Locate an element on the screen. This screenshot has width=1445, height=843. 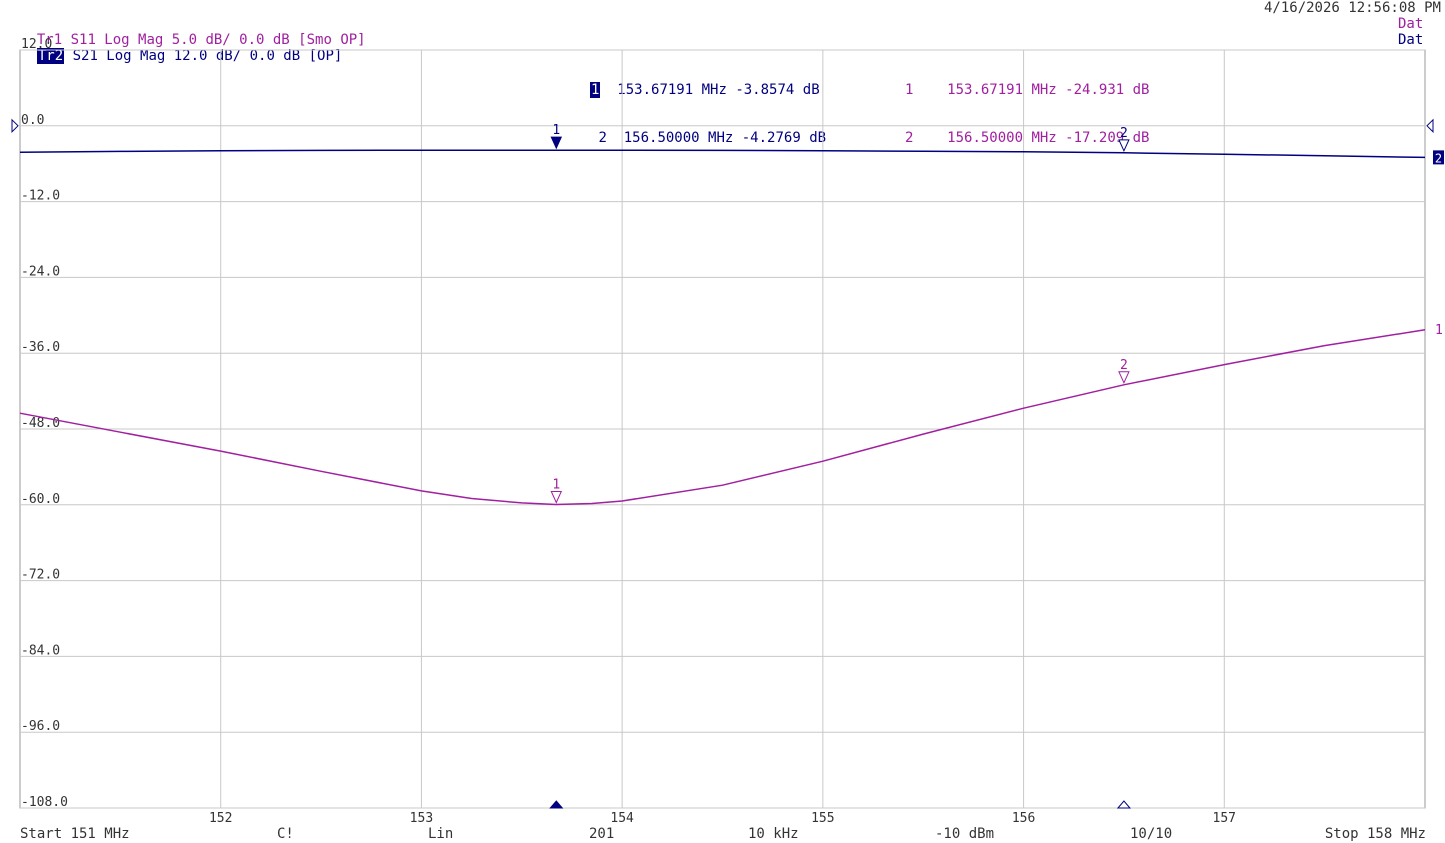
y-tick-label: -84.0 is located at coordinates (40, 650).